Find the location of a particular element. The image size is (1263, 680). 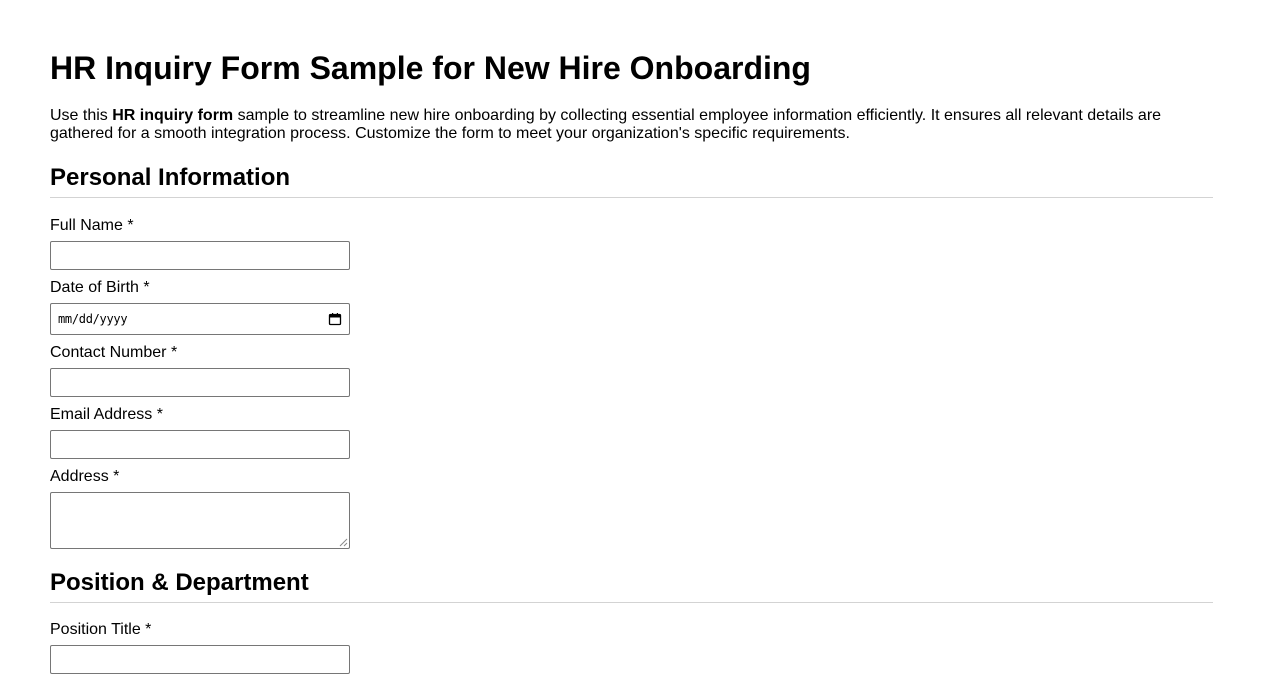

section-divider-personal is located at coordinates (631, 197).